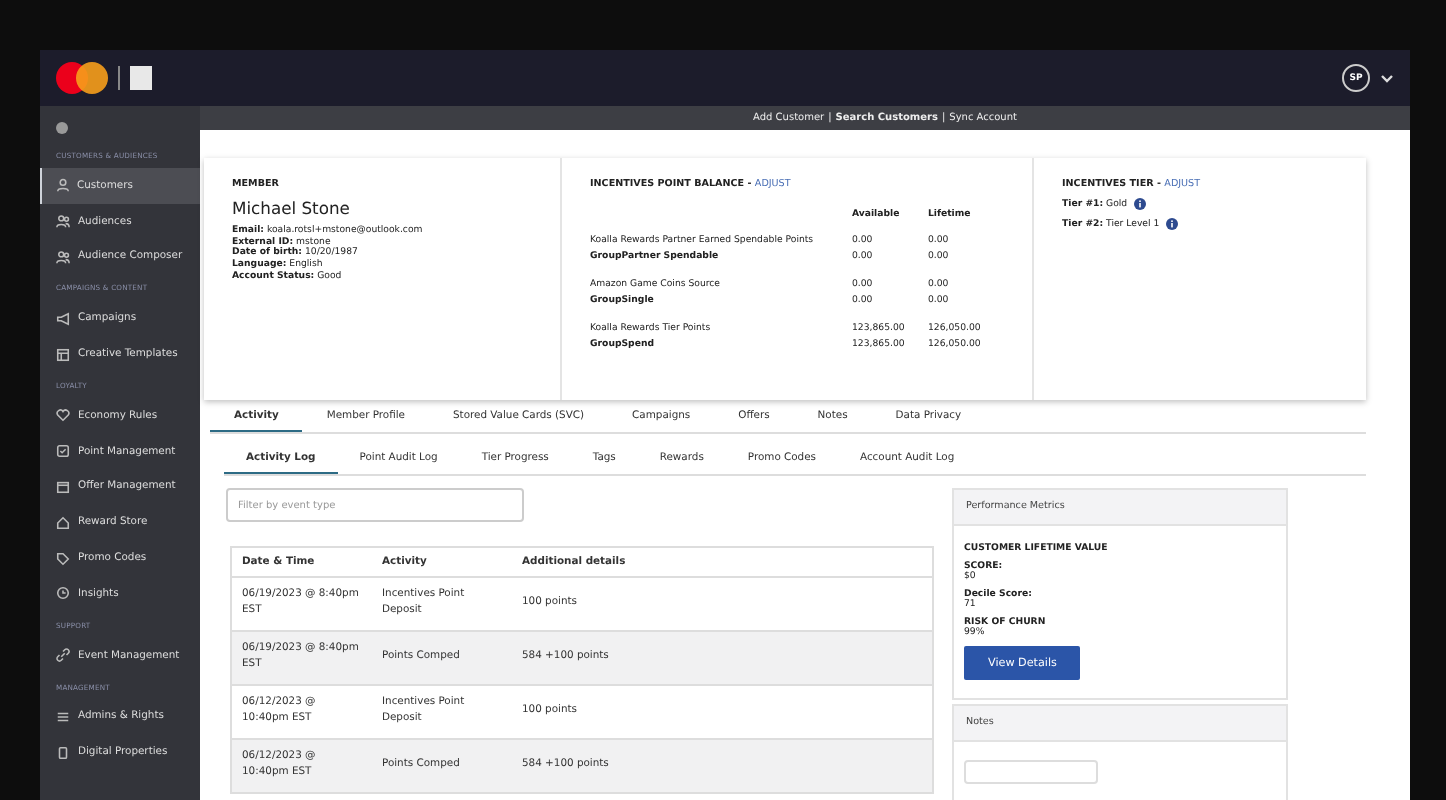 Image resolution: width=1446 pixels, height=800 pixels. Describe the element at coordinates (63, 354) in the screenshot. I see `template-icon` at that location.